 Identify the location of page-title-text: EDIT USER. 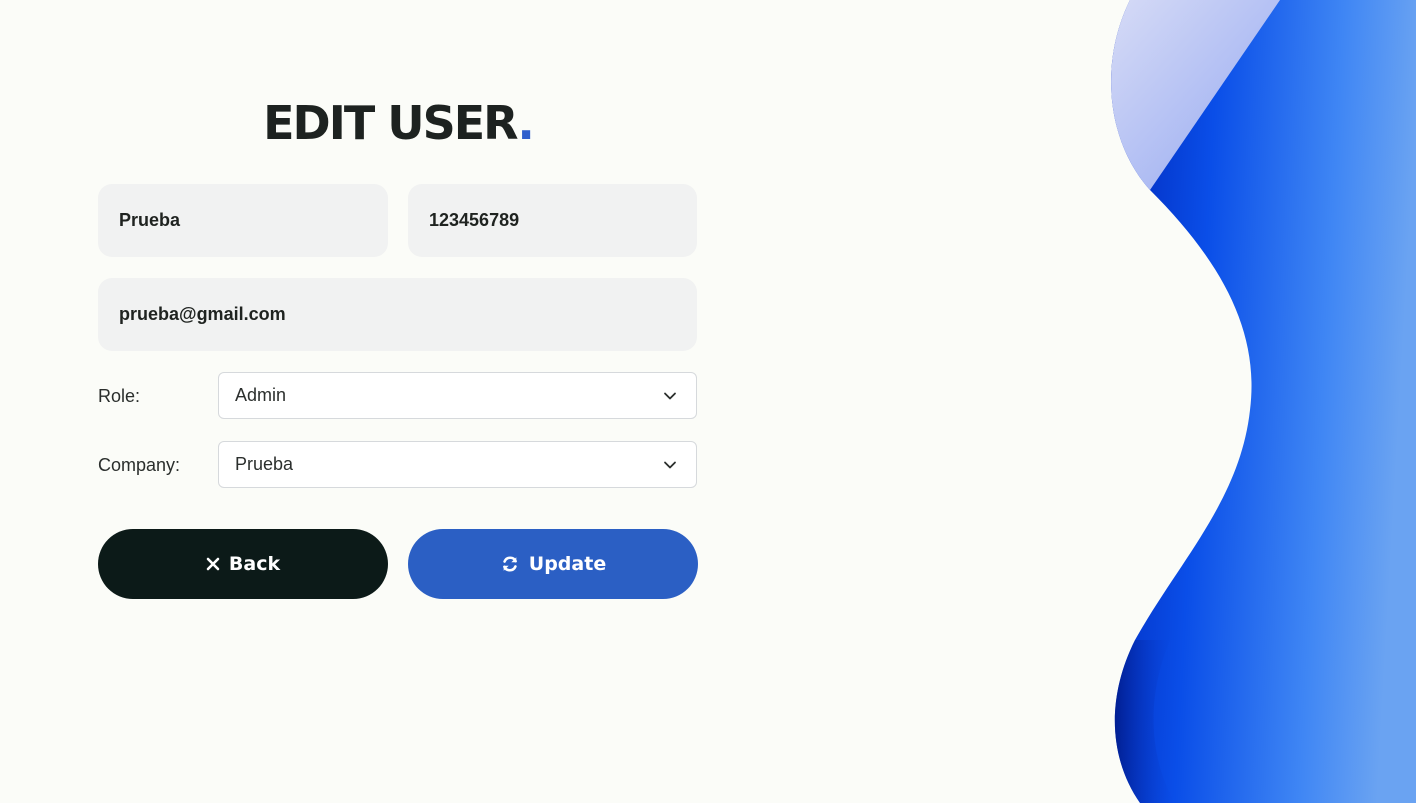
(391, 123).